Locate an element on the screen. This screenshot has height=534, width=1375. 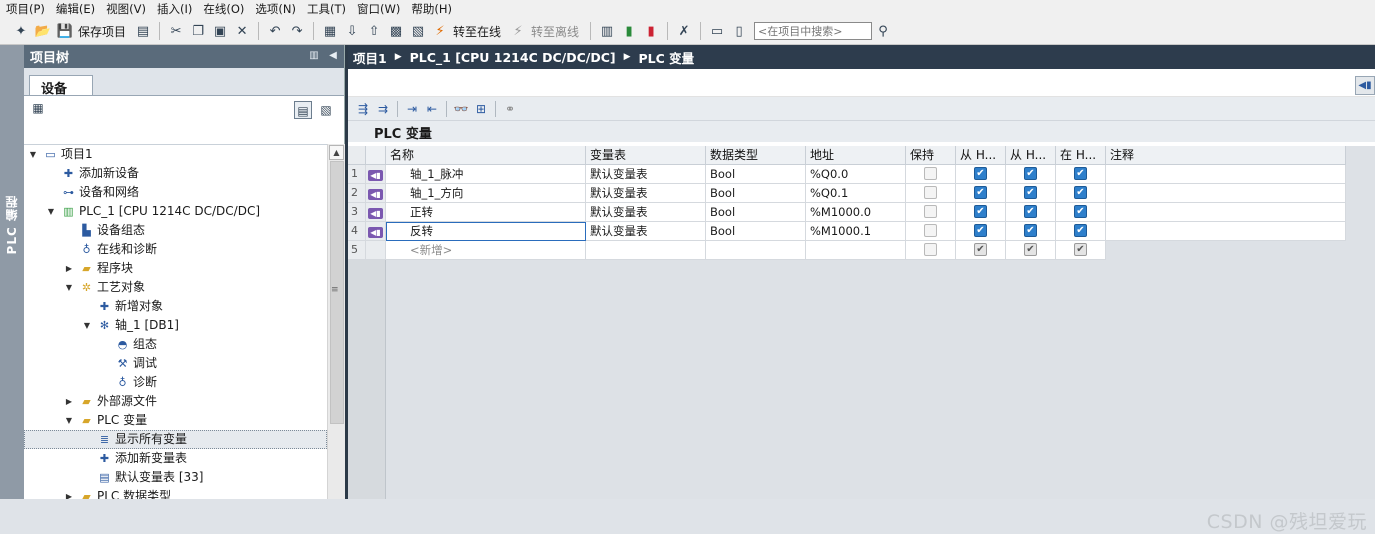
download-icon: ⇩ is located at coordinates (352, 31).